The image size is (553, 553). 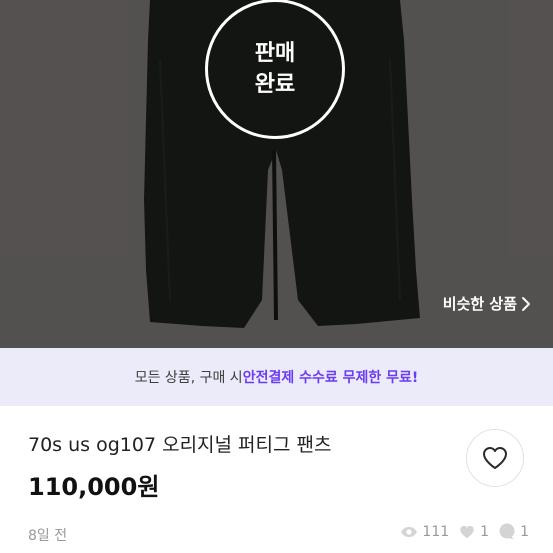 I want to click on views-count: 111, so click(x=436, y=531).